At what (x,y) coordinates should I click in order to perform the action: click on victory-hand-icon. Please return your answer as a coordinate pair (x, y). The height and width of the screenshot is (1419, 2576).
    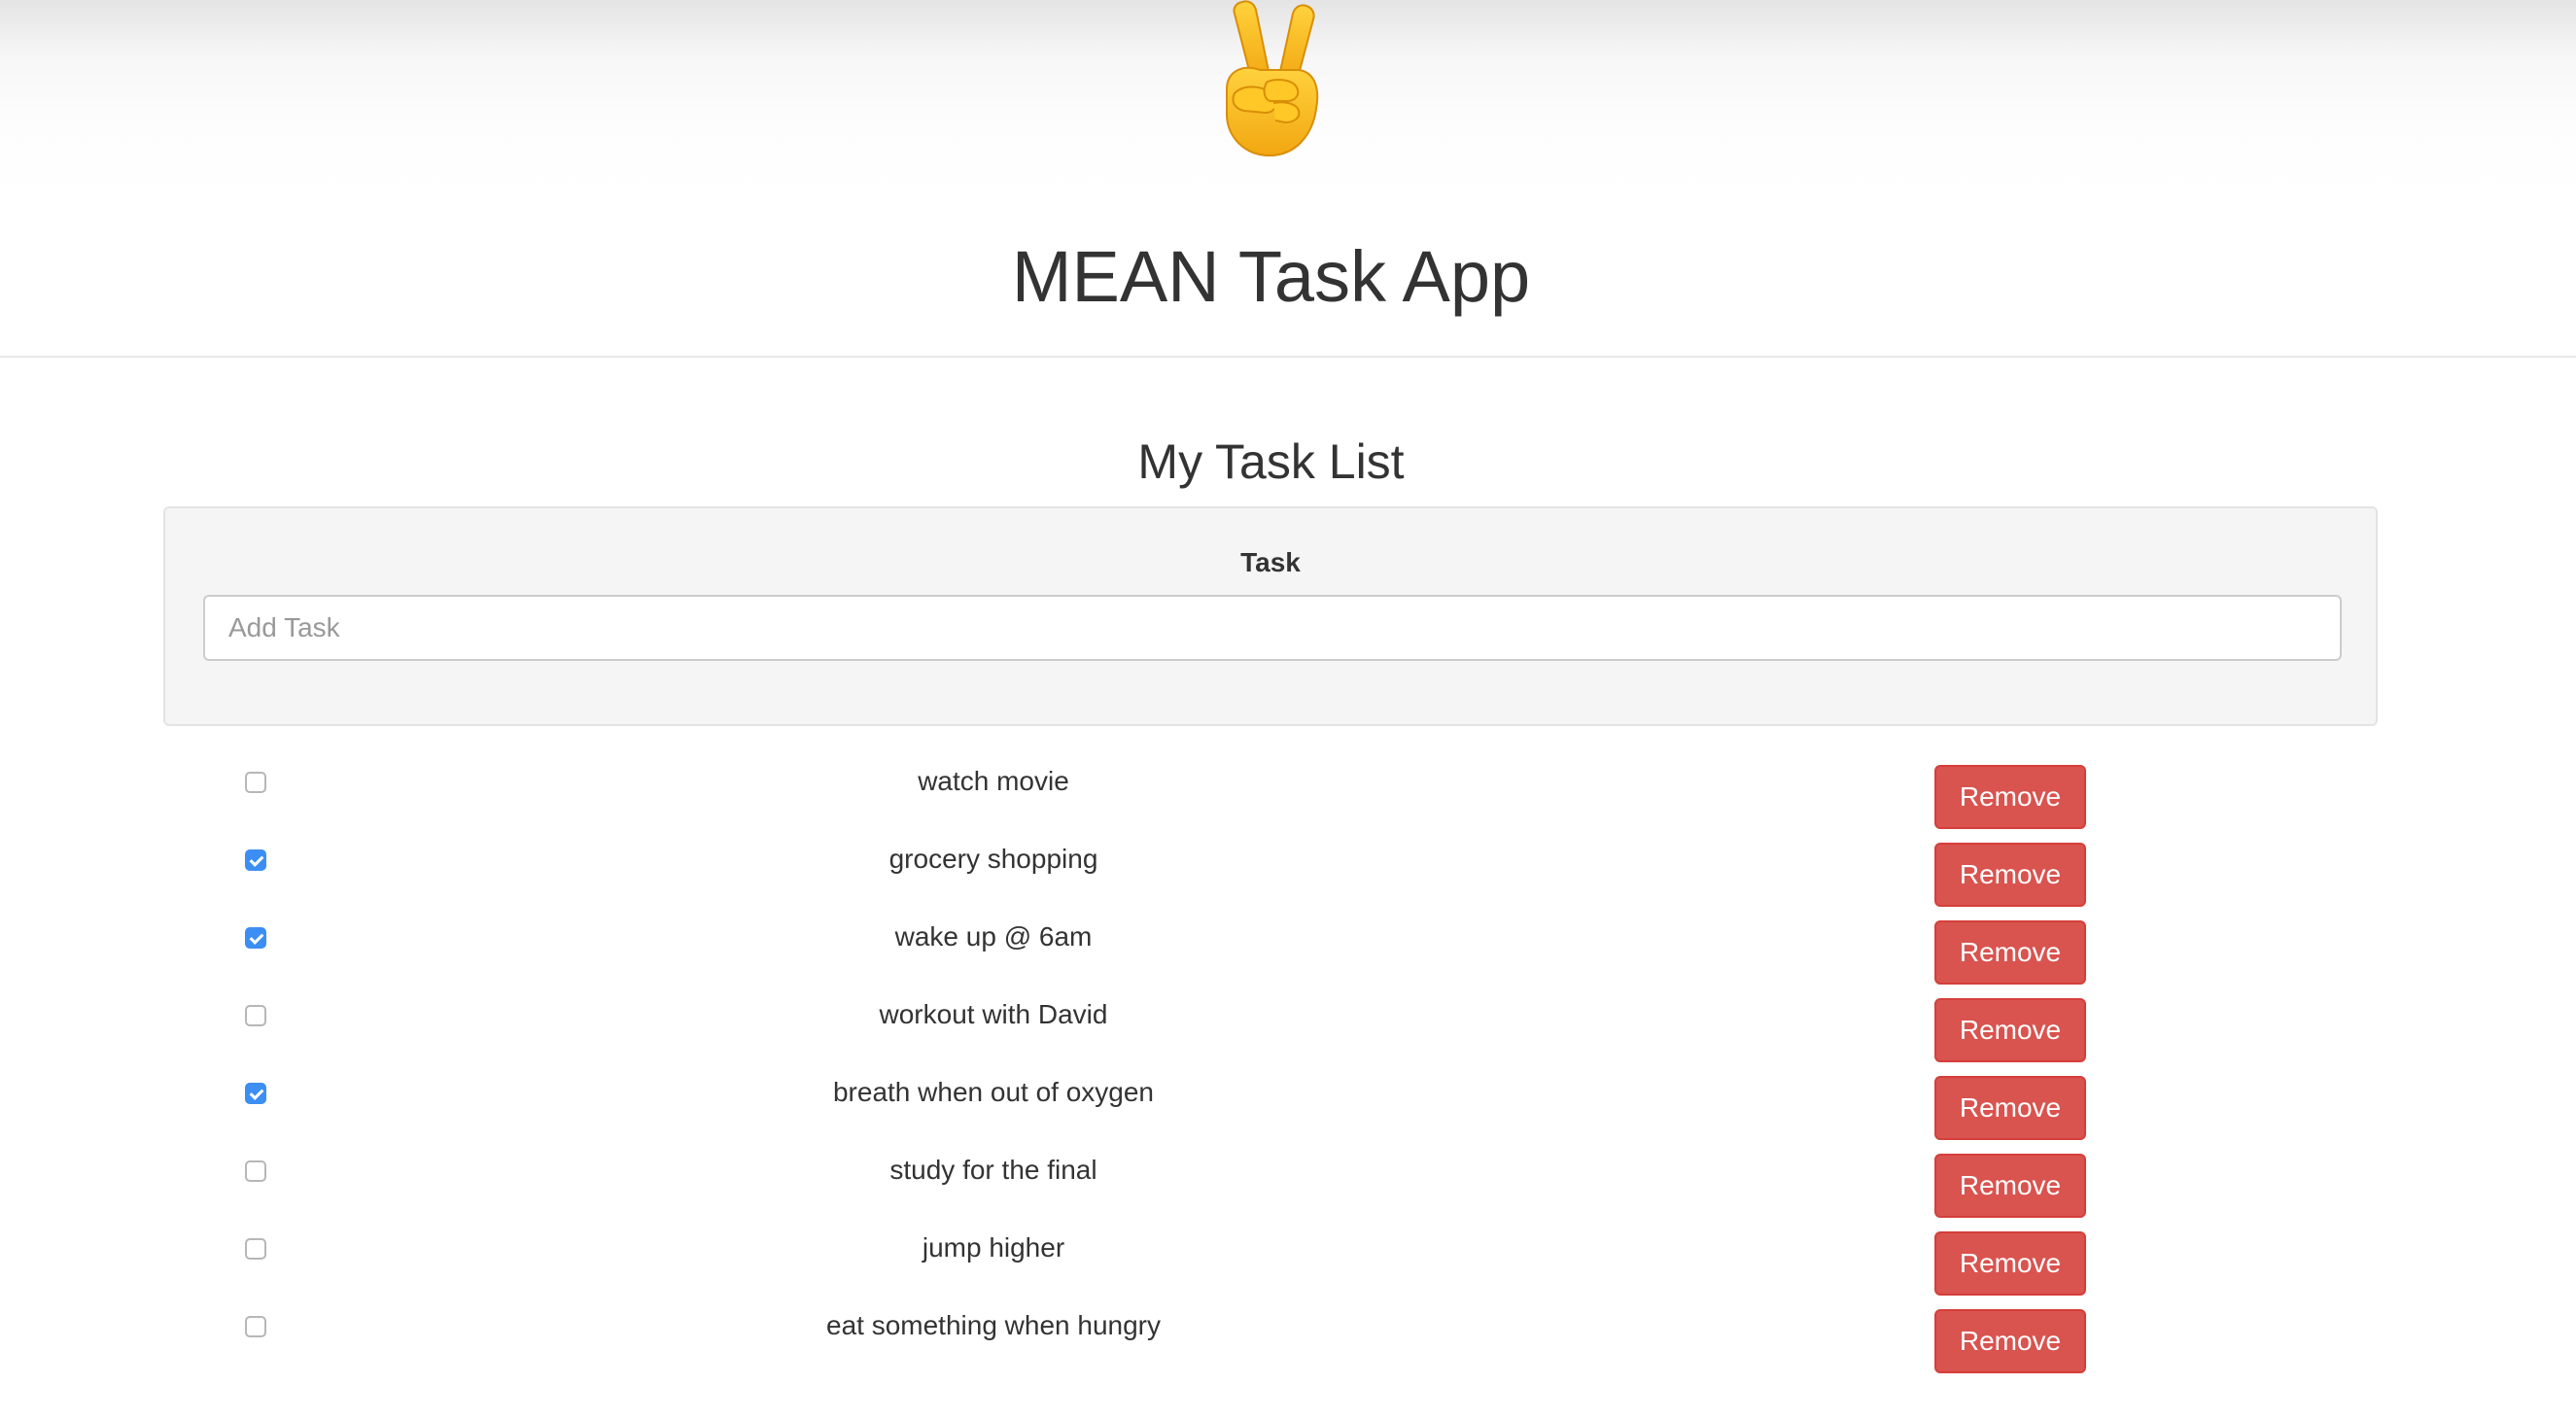
    Looking at the image, I should click on (1272, 78).